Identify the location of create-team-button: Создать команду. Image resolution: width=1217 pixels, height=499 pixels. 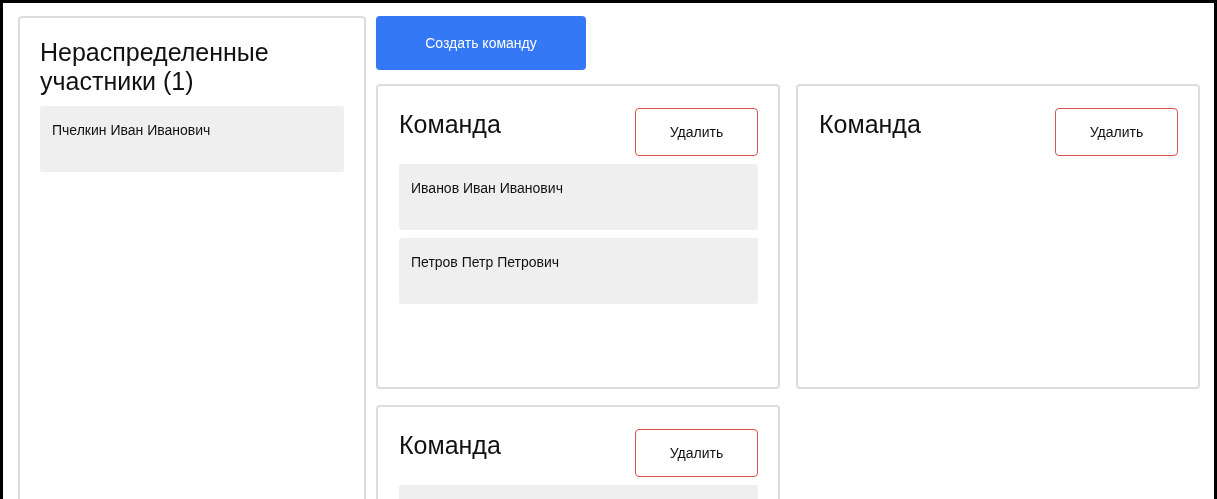
(481, 43).